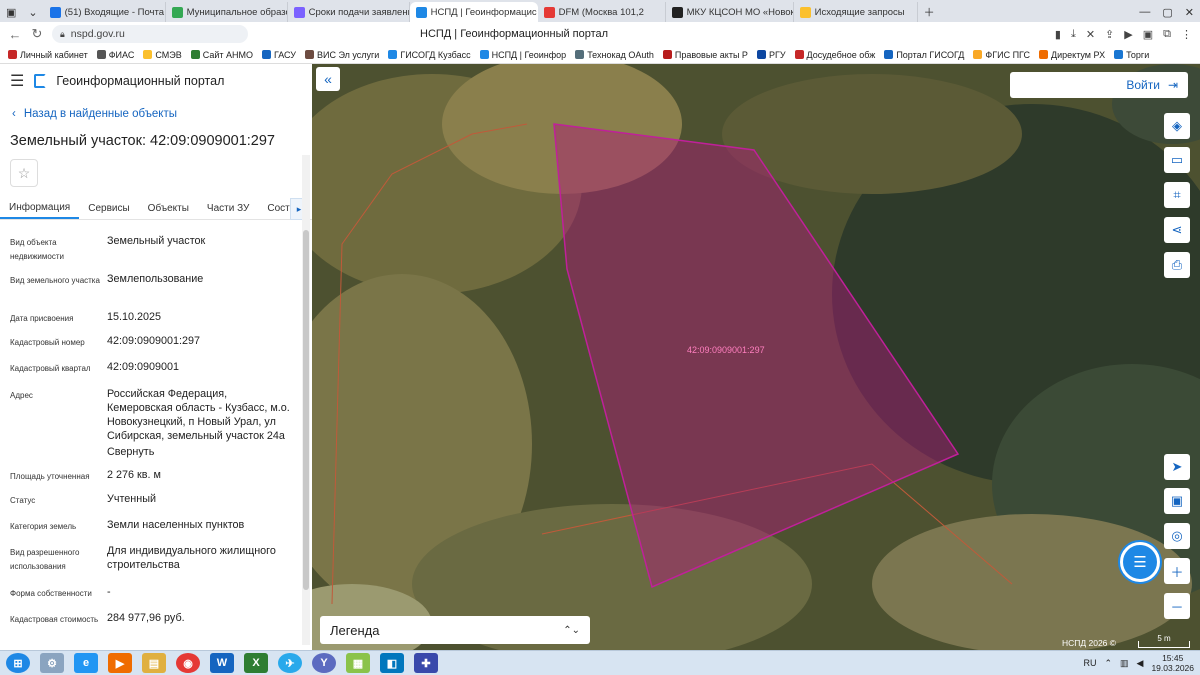 The width and height of the screenshot is (1200, 675). Describe the element at coordinates (290, 663) in the screenshot. I see `telegram-icon: ✈` at that location.